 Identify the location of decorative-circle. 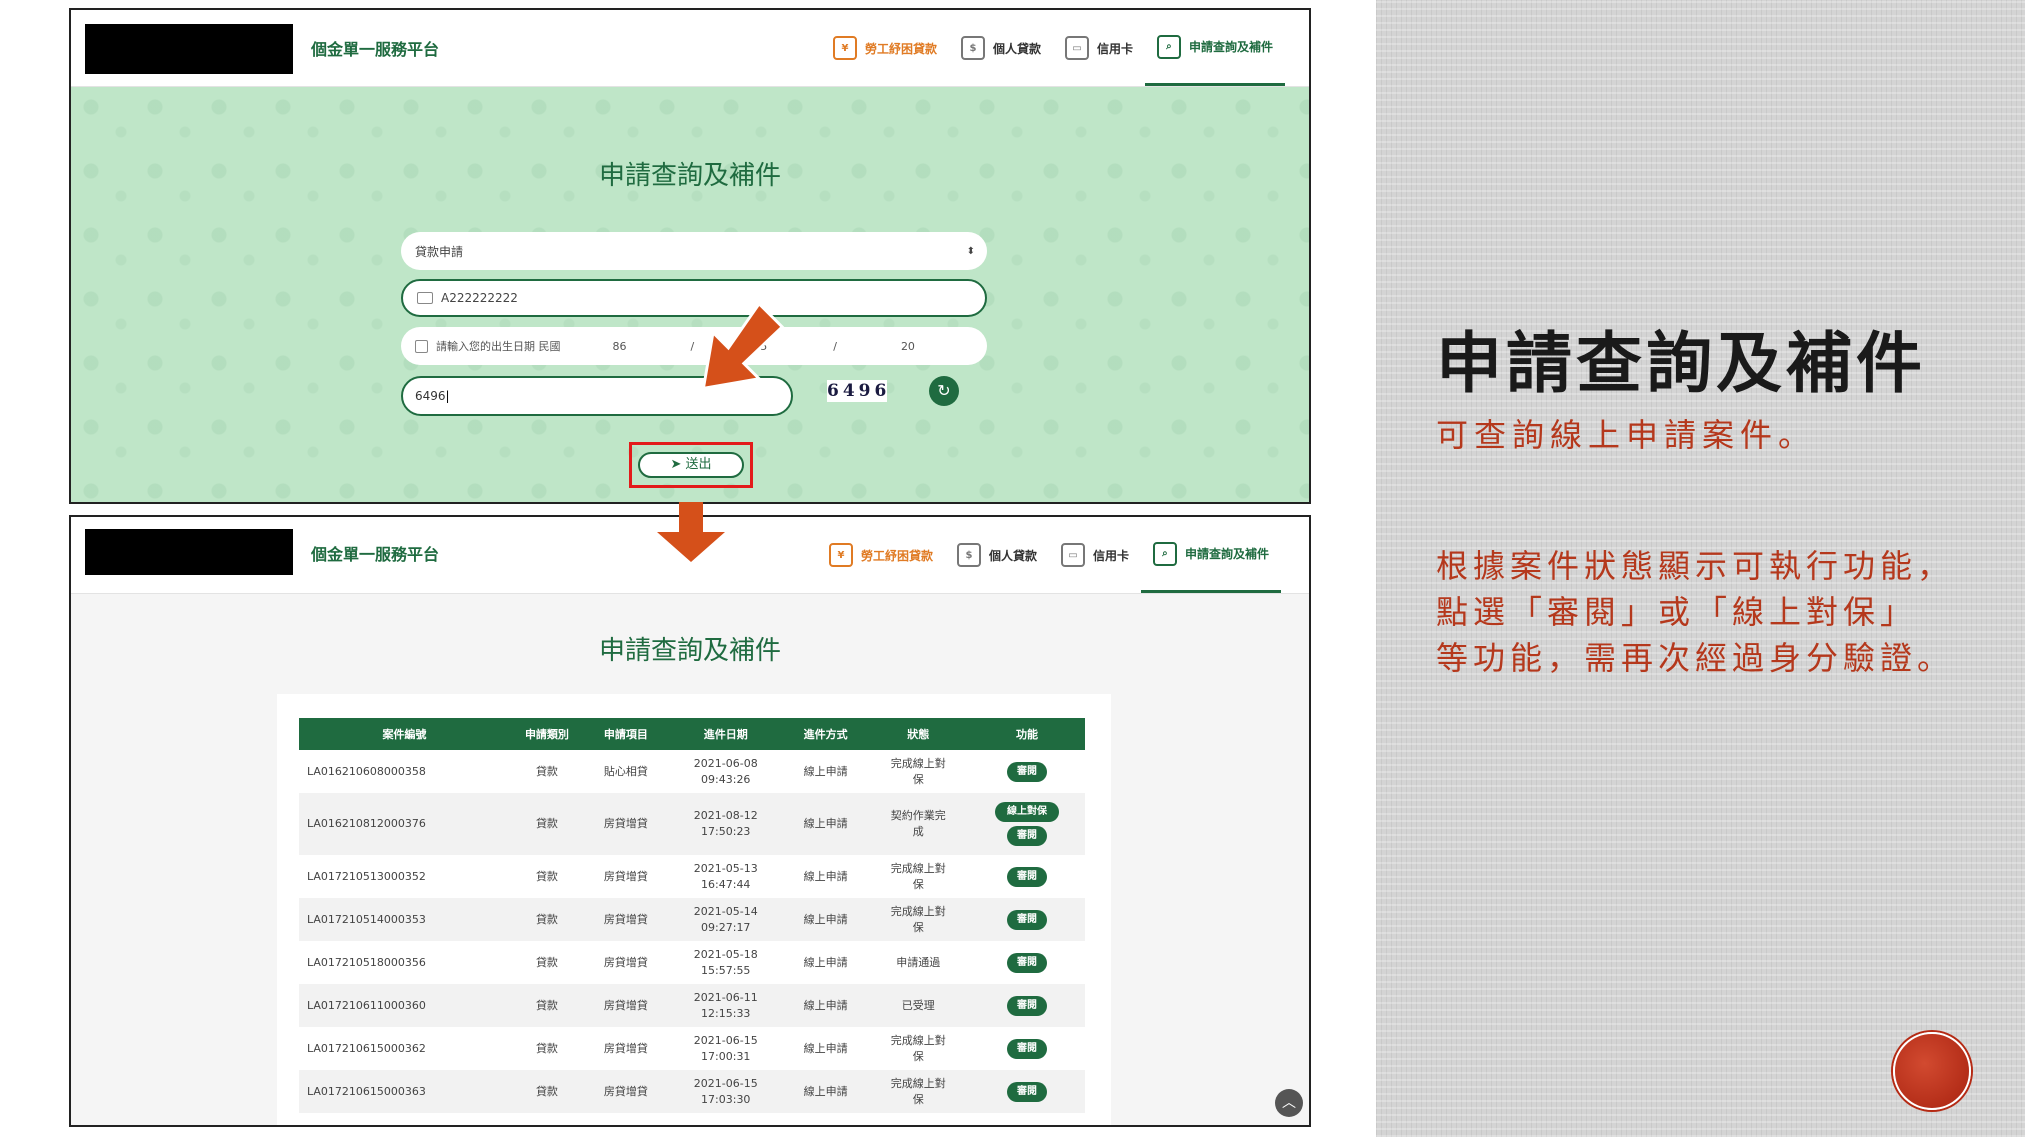
(1932, 1071).